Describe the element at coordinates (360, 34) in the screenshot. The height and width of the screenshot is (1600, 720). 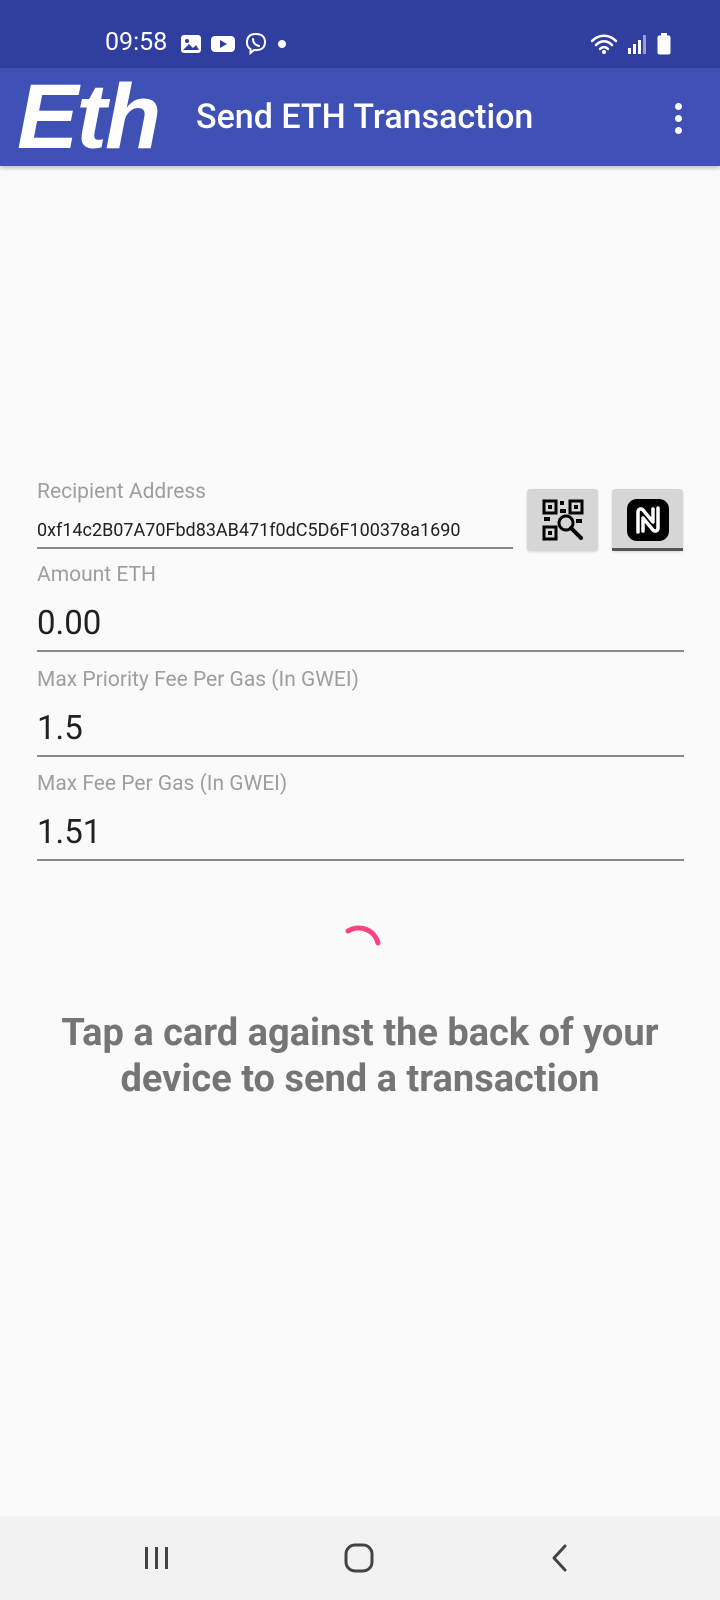
I see `status-bar: 09:58` at that location.